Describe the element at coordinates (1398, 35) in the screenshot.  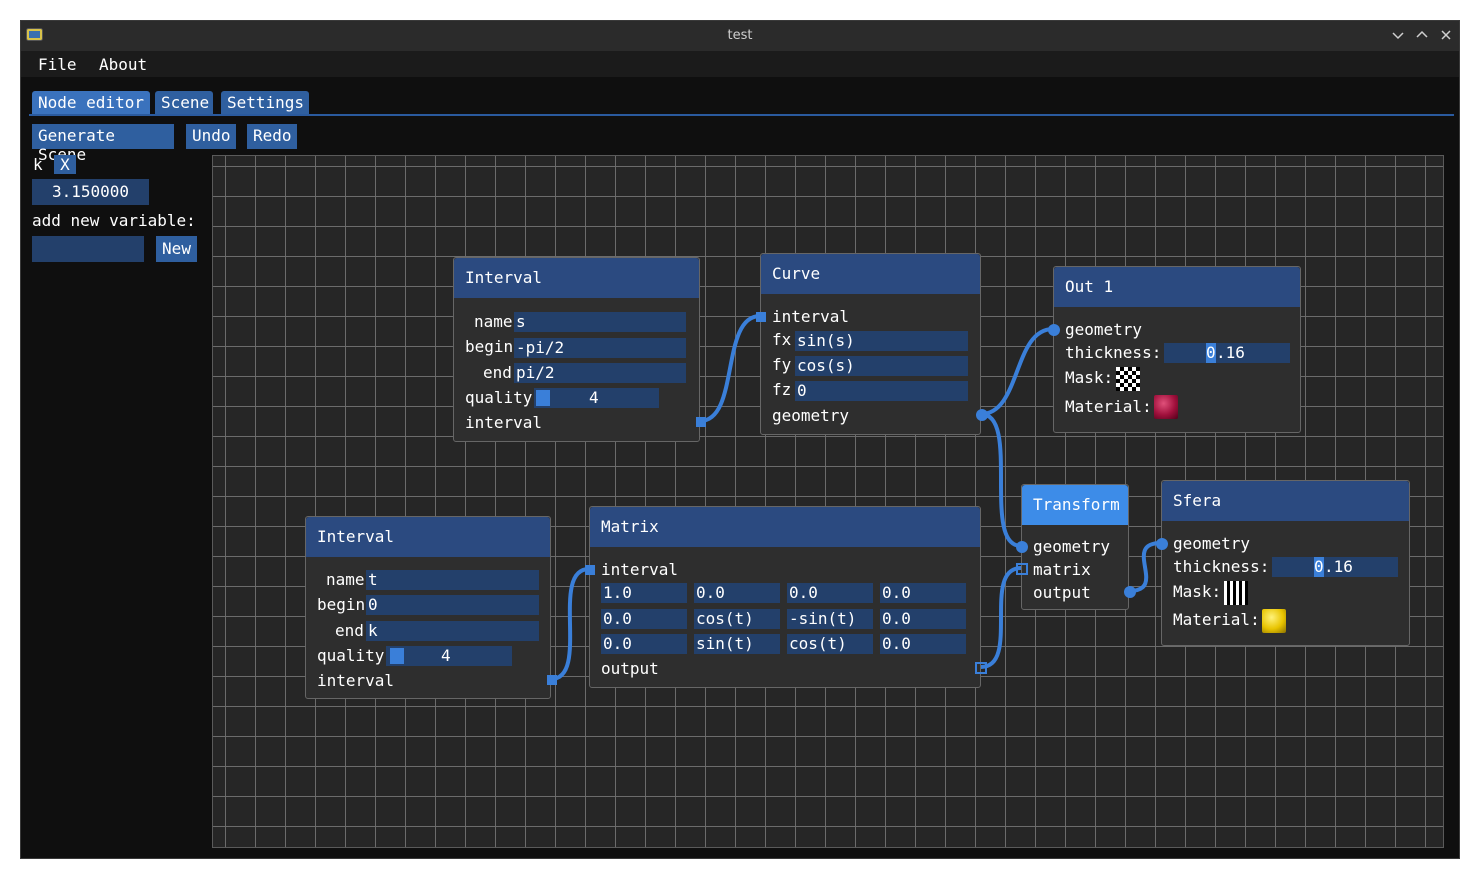
I see `minimize-icon` at that location.